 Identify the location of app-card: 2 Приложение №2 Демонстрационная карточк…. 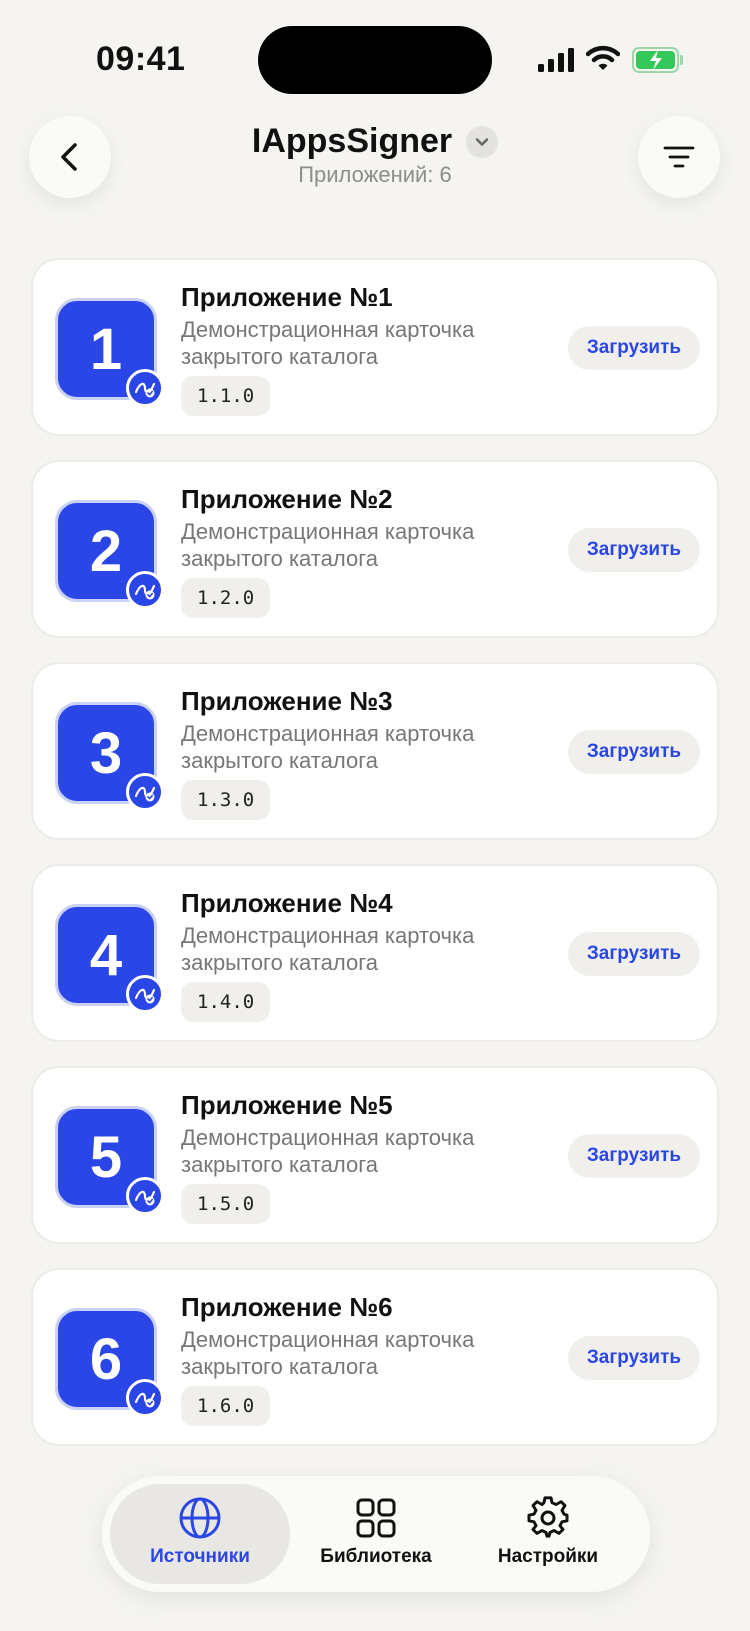
(375, 549).